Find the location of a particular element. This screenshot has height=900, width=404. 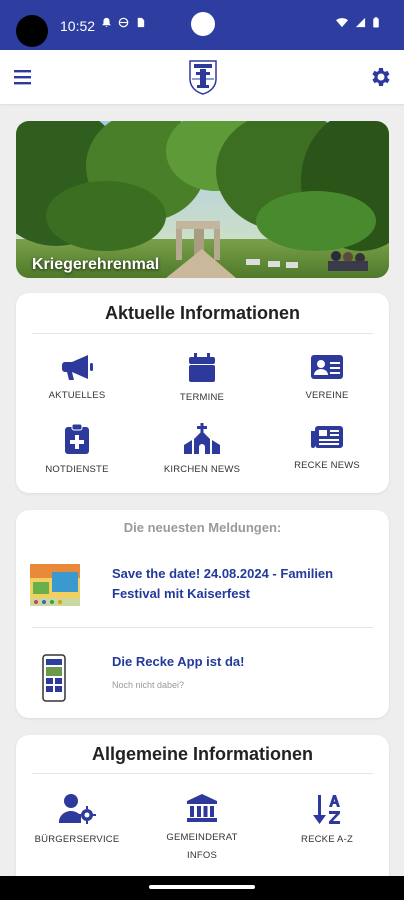

grid-item-kirchen-news: KIRCHEN NEWS is located at coordinates (202, 451).